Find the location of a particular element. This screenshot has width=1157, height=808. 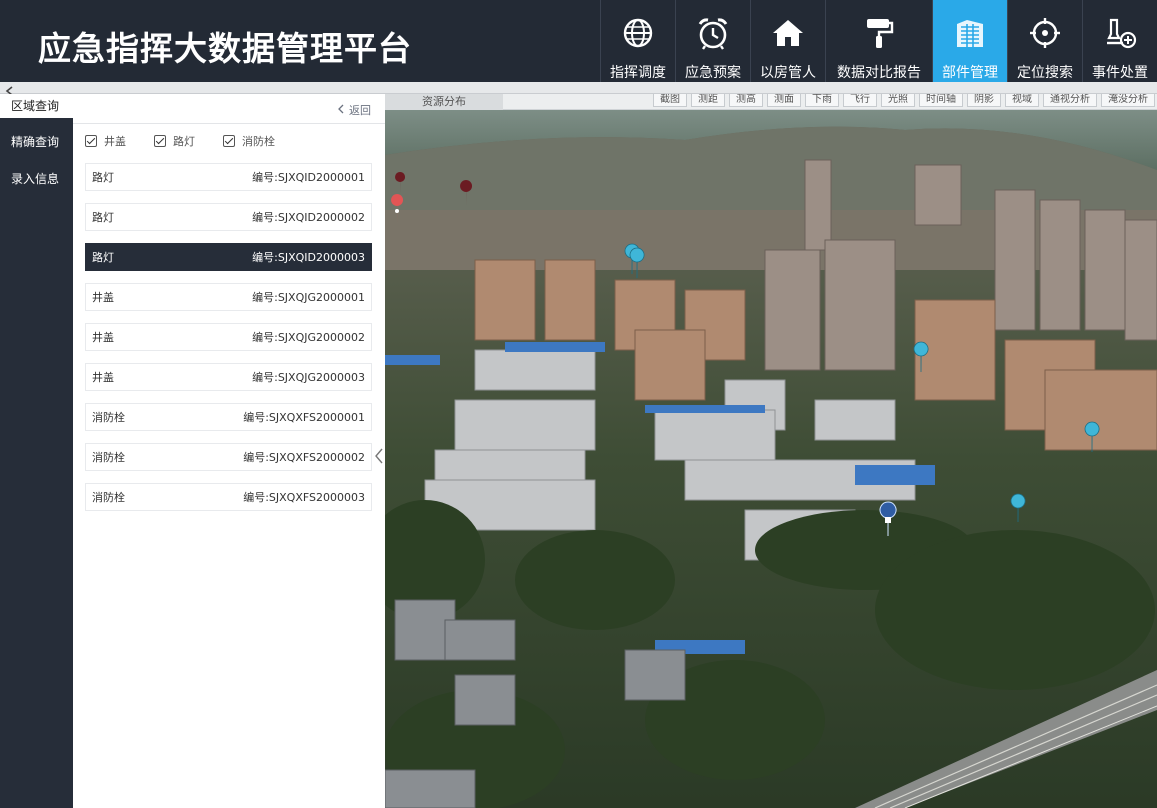

filter-hydrant: 消防栓 is located at coordinates (249, 141).